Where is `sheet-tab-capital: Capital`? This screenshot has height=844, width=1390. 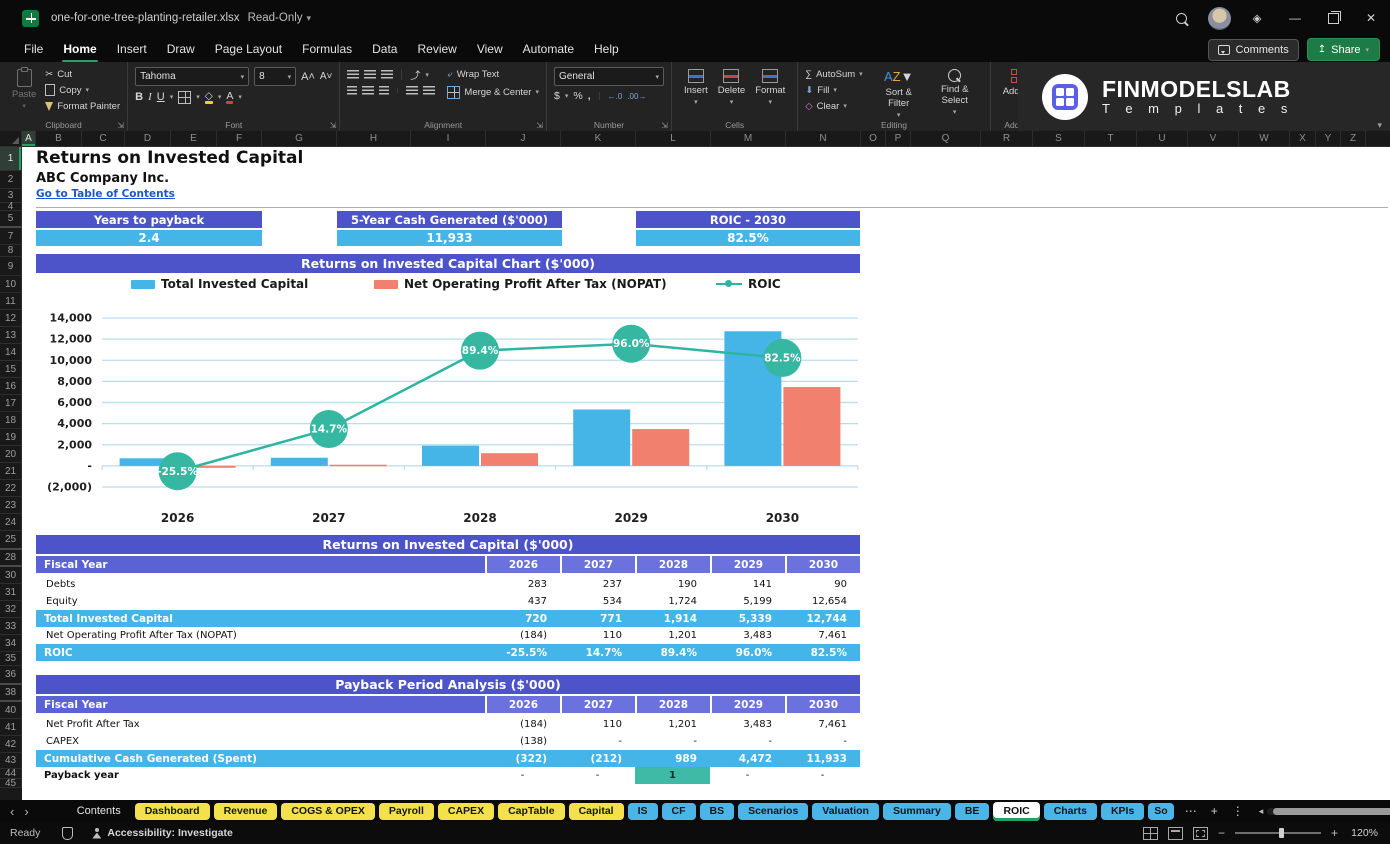
sheet-tab-capital: Capital is located at coordinates (596, 811).